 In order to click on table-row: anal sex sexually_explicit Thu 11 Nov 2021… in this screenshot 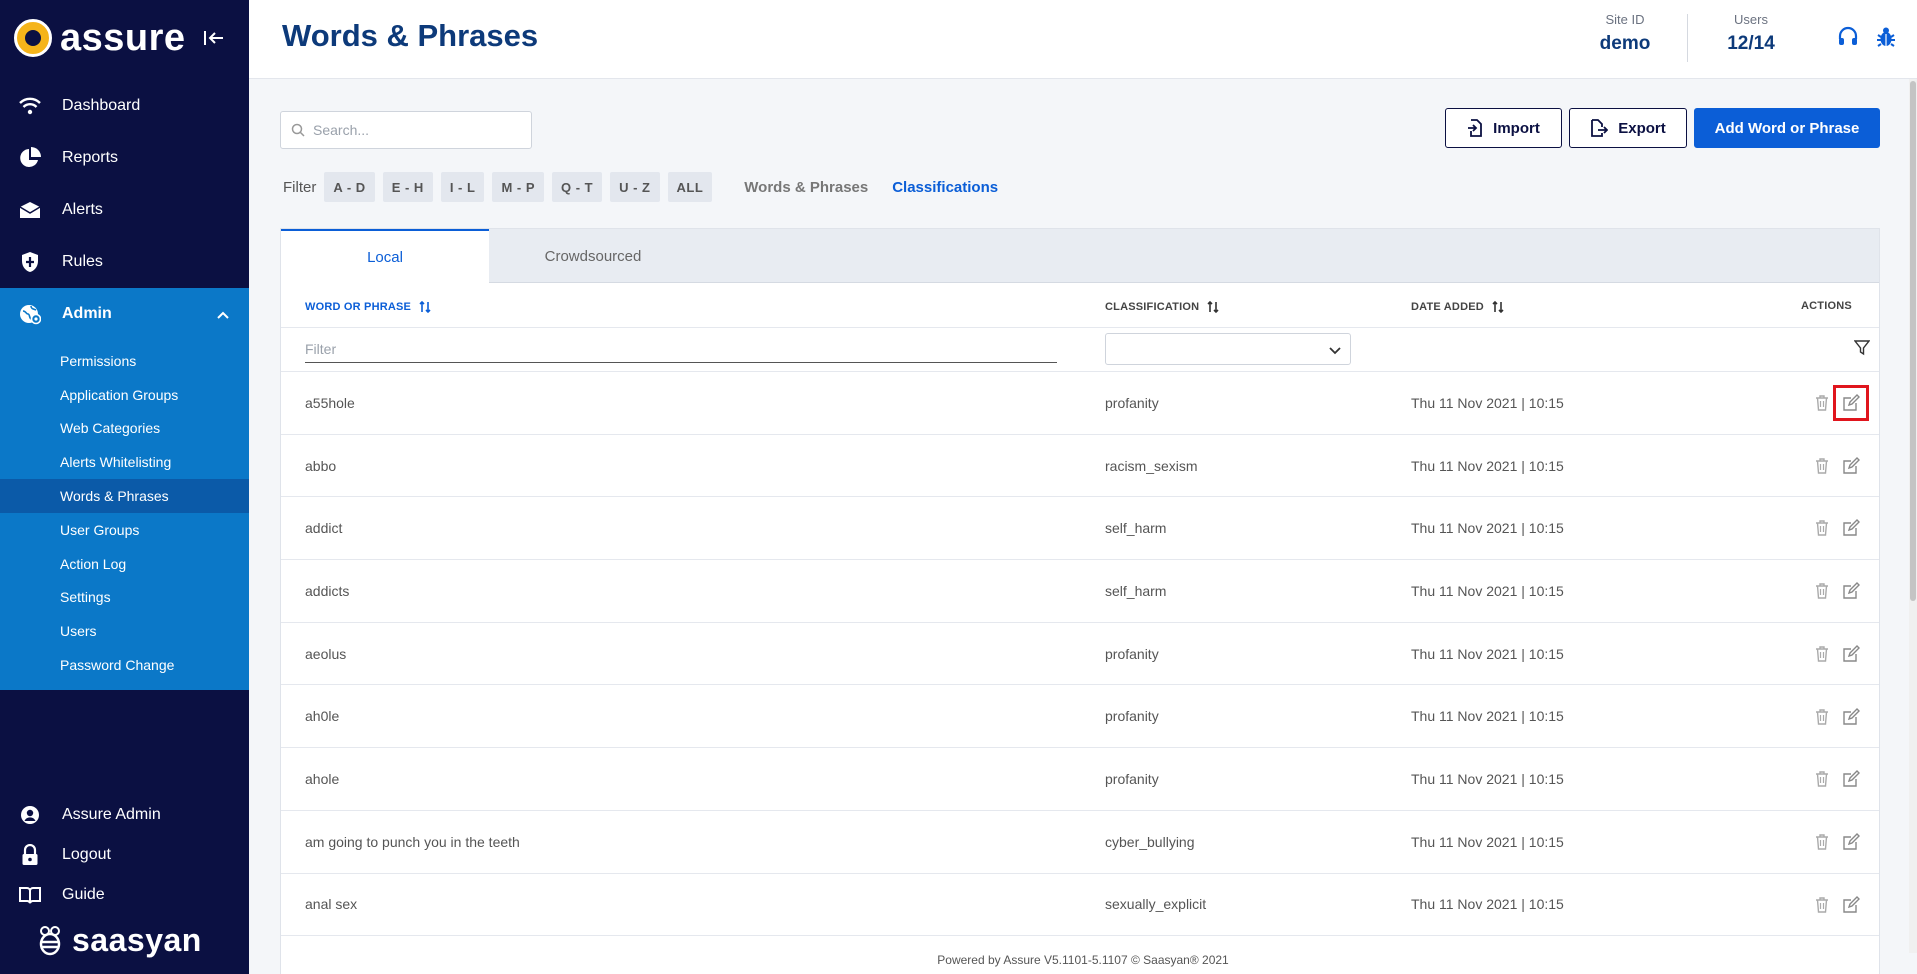, I will do `click(1080, 905)`.